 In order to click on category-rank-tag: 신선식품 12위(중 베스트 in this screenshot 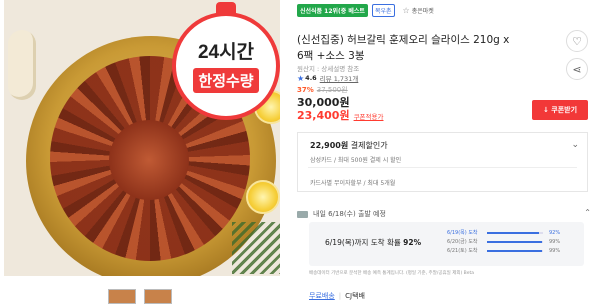, I will do `click(332, 10)`.